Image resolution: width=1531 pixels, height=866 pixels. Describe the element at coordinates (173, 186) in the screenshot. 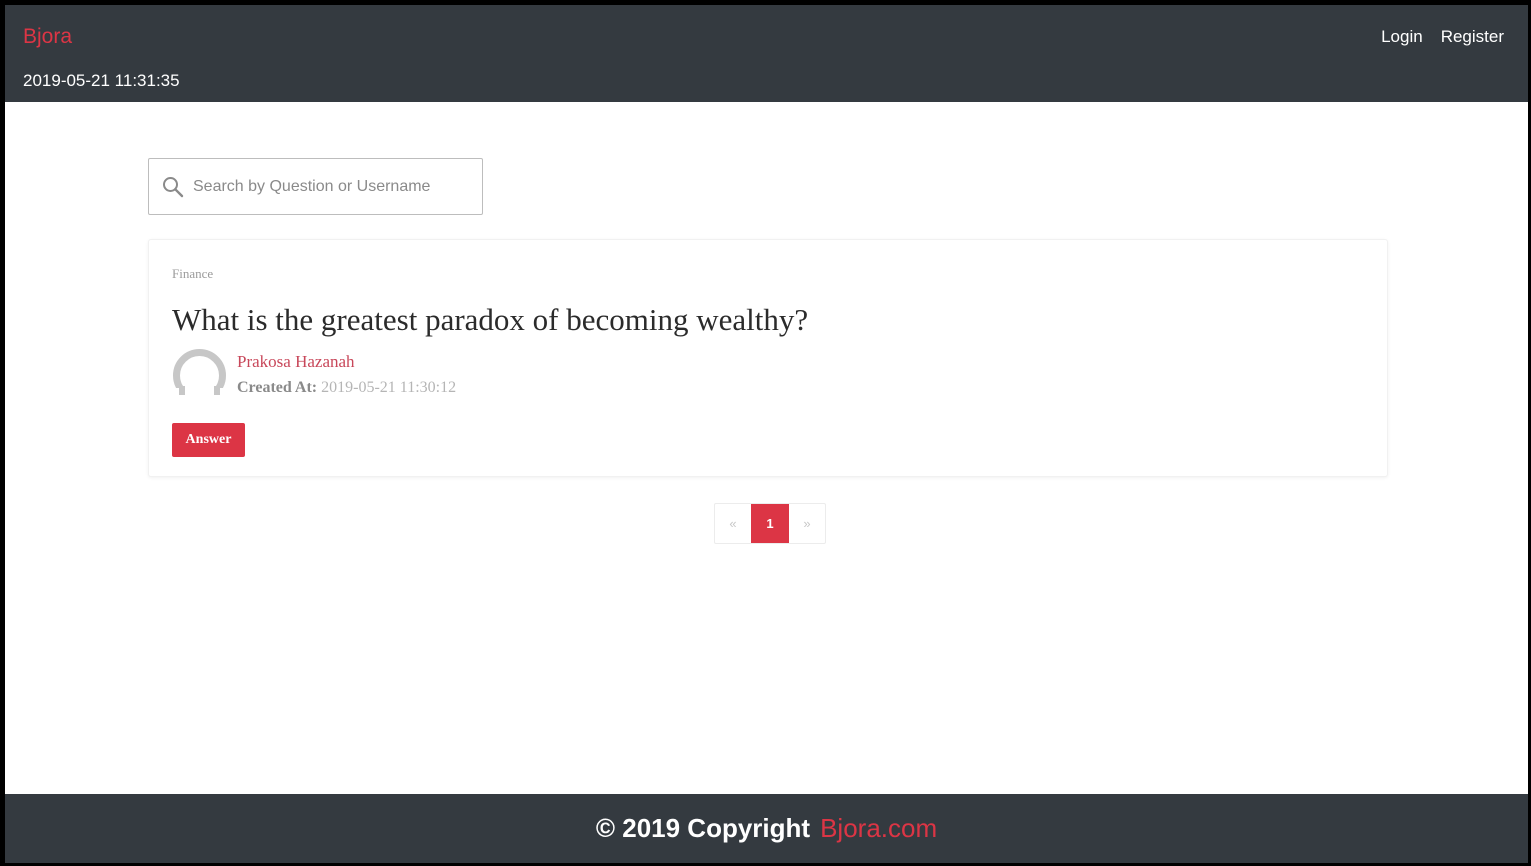

I see `search-icon` at that location.